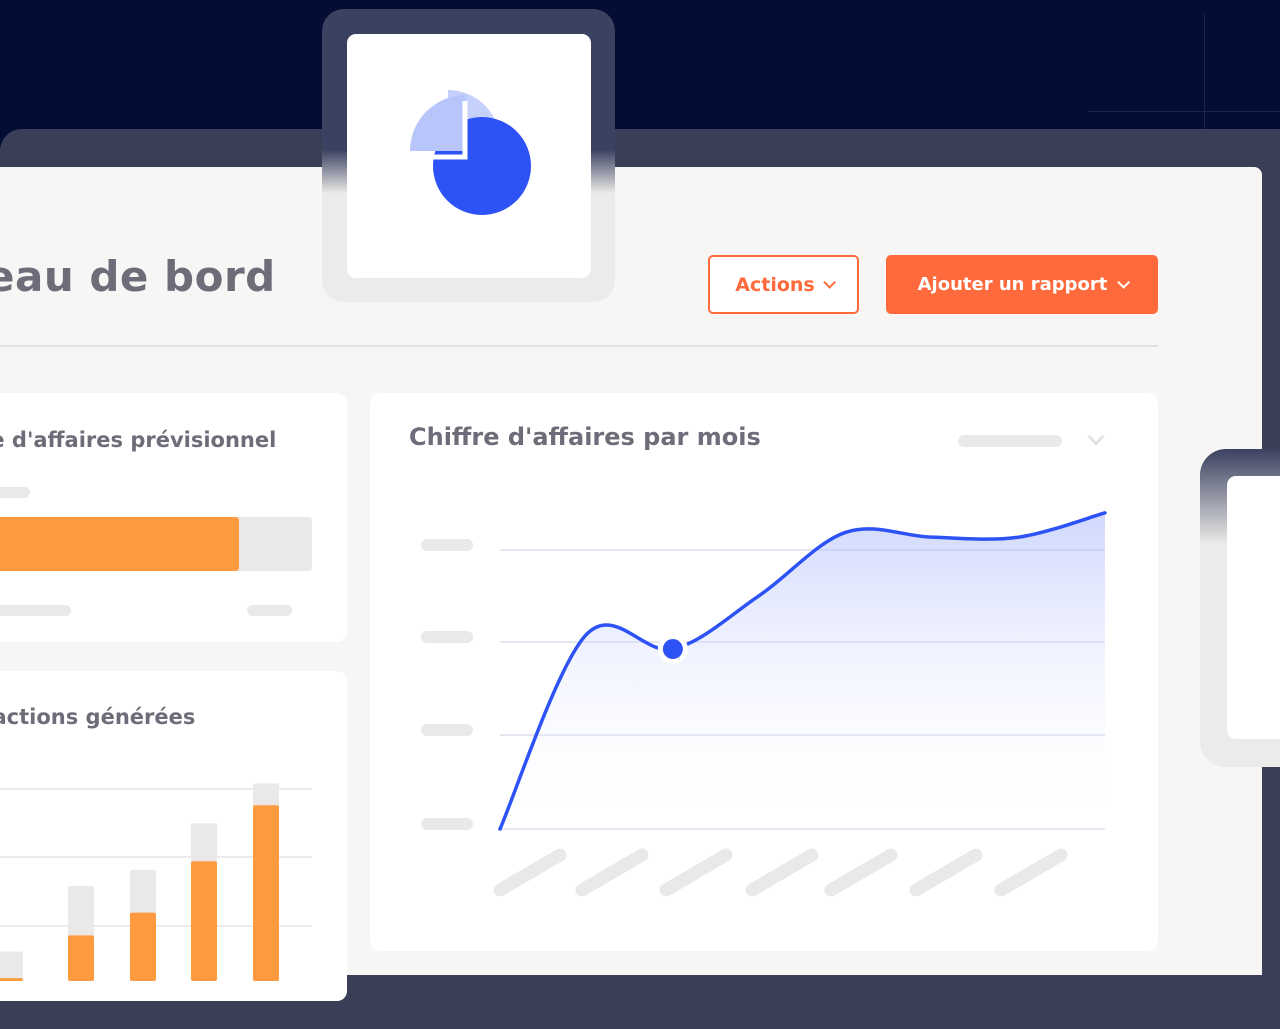  I want to click on forecast-card: re d'affaires prévisionnel, so click(173, 517).